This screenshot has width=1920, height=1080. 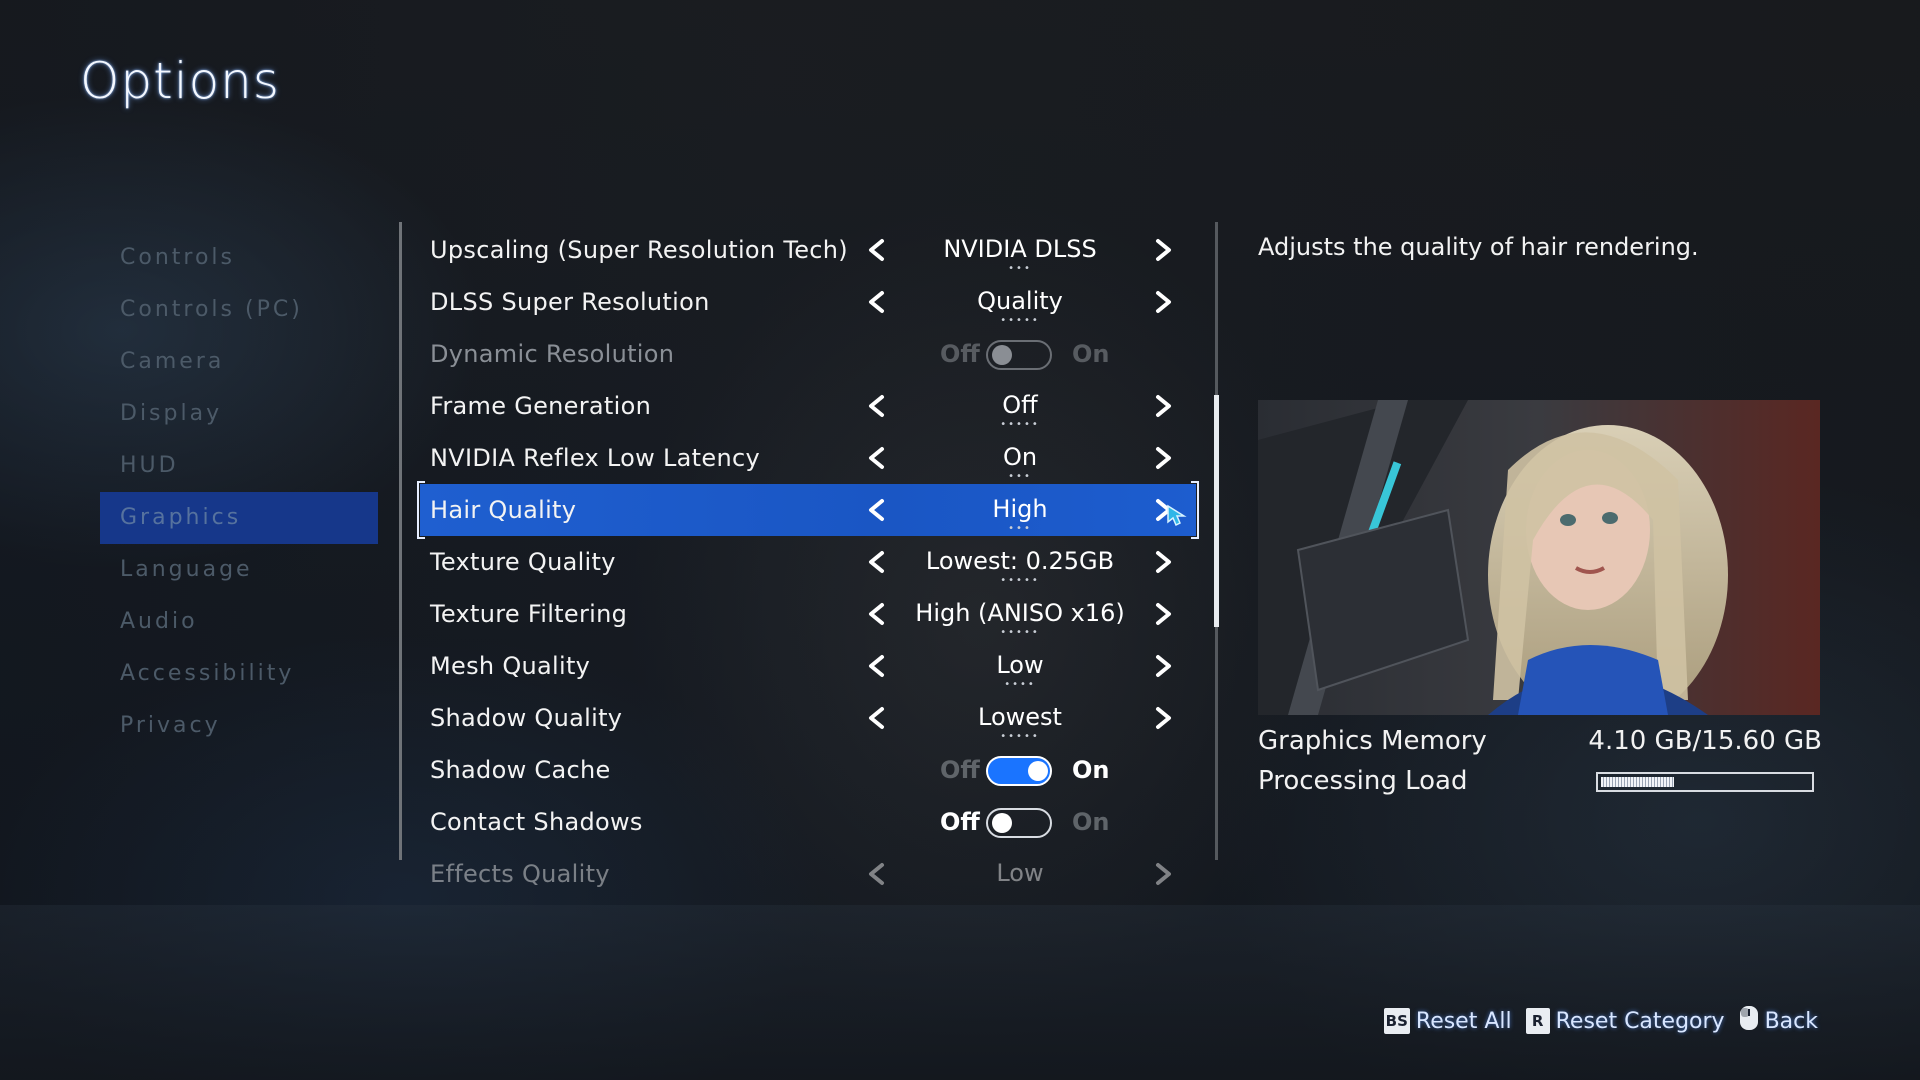 I want to click on setting-label: NVIDIA Reflex Low Latency, so click(x=595, y=458).